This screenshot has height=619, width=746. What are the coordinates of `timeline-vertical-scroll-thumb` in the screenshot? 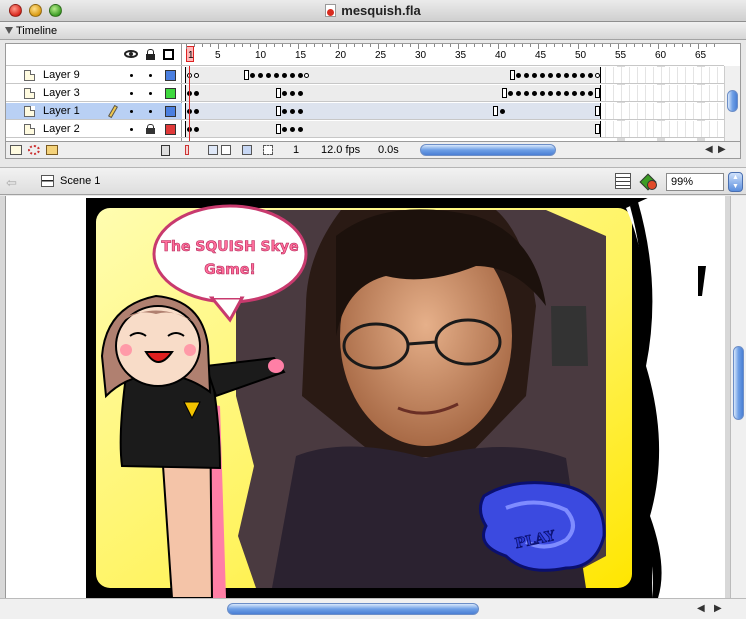 It's located at (732, 101).